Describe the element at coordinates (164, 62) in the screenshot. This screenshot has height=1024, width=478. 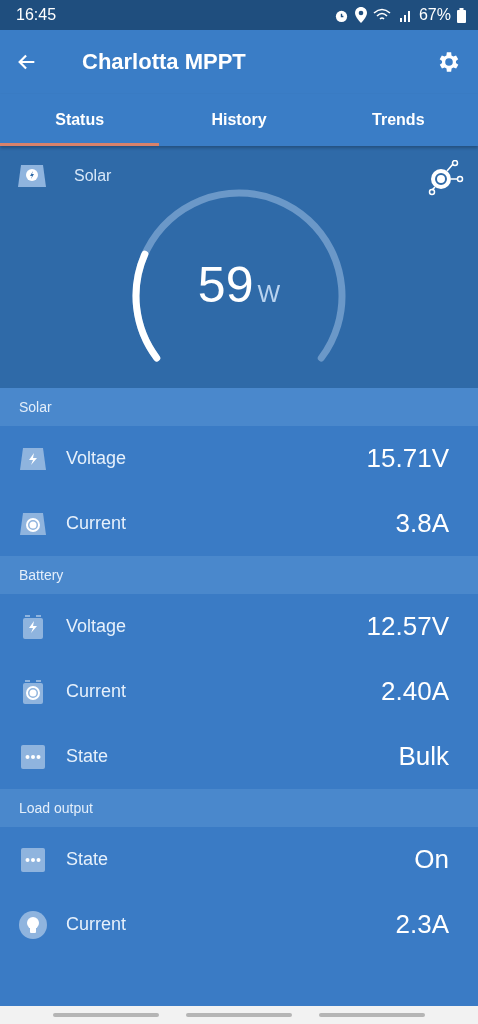
I see `device-title: Charlotta MPPT` at that location.